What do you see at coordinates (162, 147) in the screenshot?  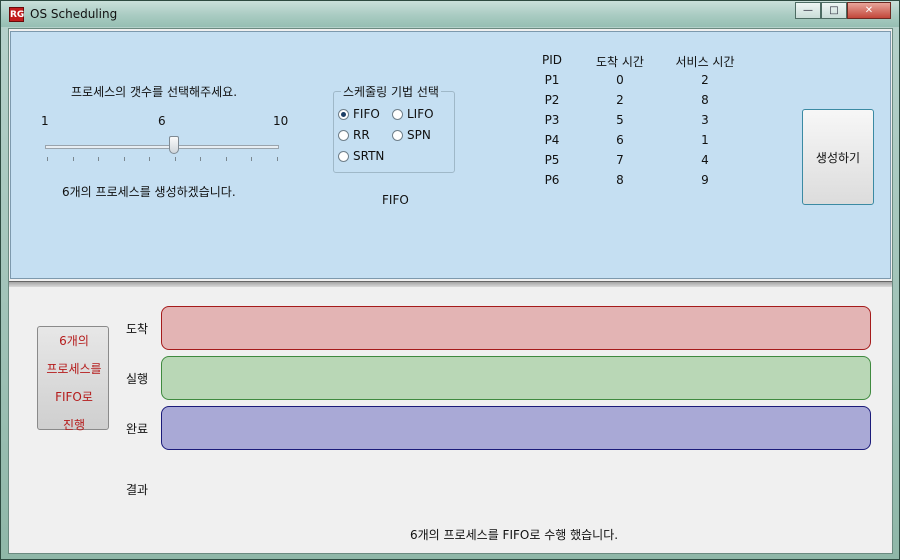 I see `process-count-slider` at bounding box center [162, 147].